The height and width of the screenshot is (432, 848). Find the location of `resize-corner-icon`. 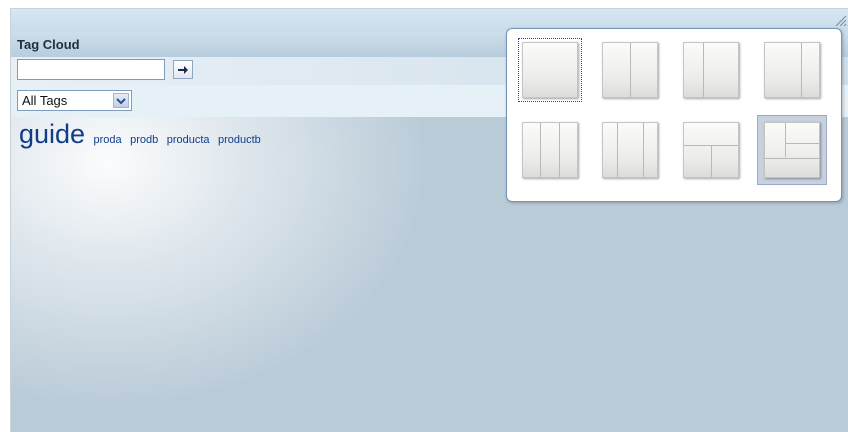

resize-corner-icon is located at coordinates (841, 21).